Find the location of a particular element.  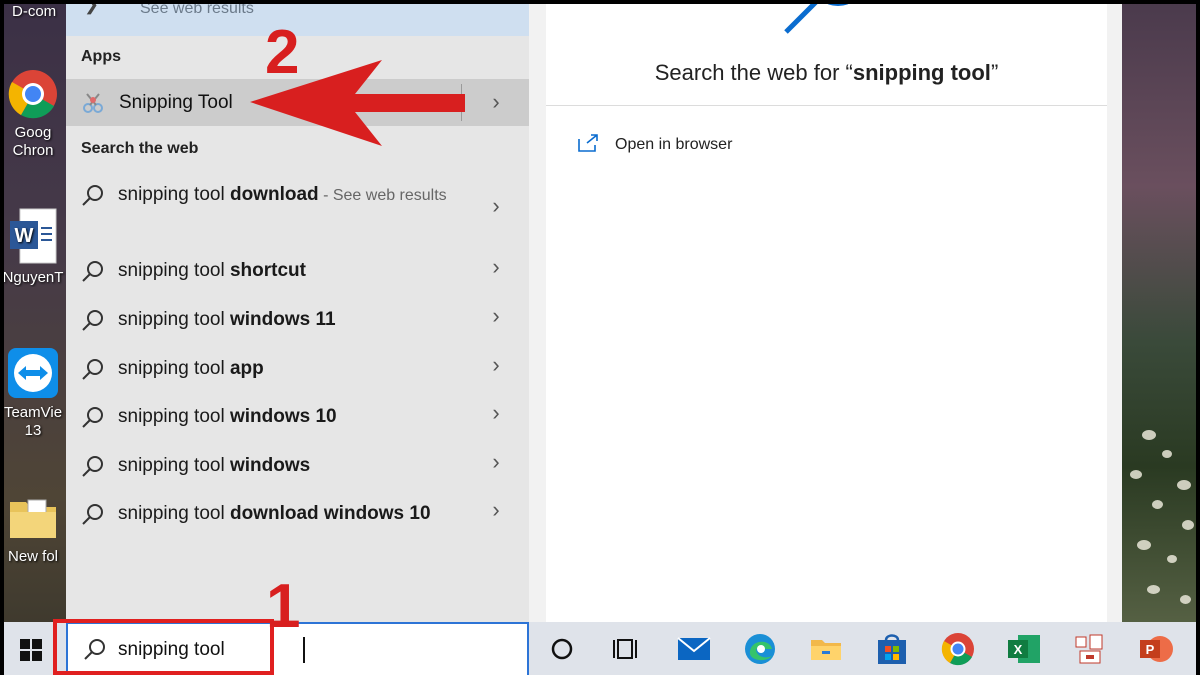

desktop-top-label: D-com is located at coordinates (34, 11).